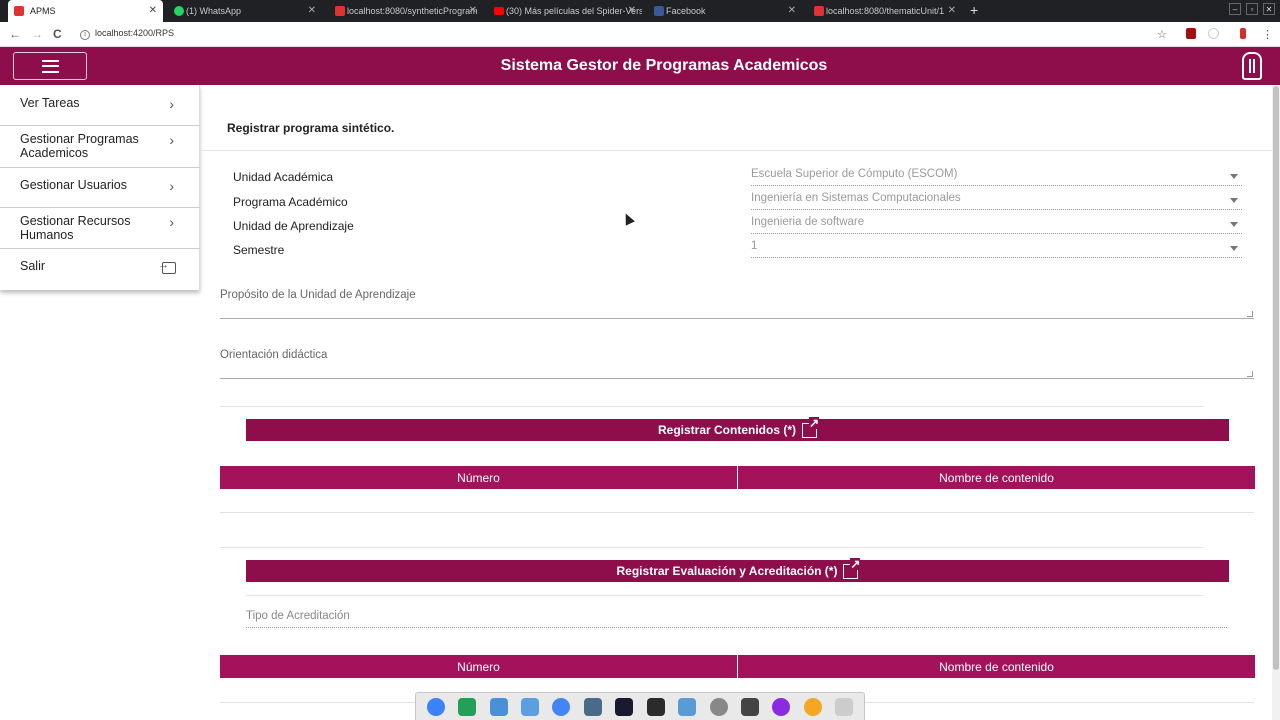  Describe the element at coordinates (412, 11) in the screenshot. I see `tab-title: localhost:8080/syntheticProgram` at that location.